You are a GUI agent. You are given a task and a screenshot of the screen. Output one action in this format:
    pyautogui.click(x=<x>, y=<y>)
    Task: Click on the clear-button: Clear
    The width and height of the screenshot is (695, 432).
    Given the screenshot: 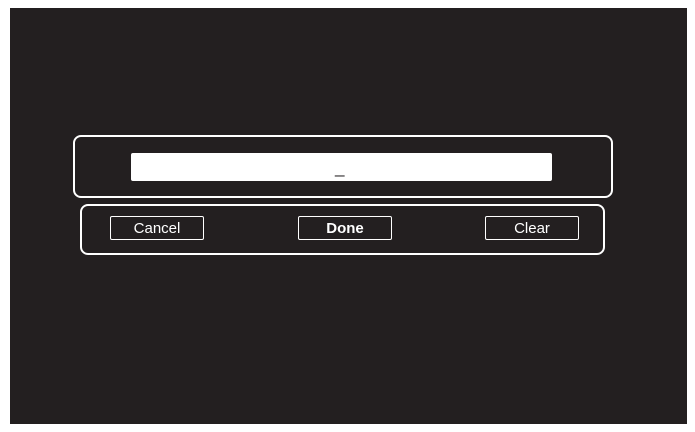 What is the action you would take?
    pyautogui.click(x=532, y=228)
    